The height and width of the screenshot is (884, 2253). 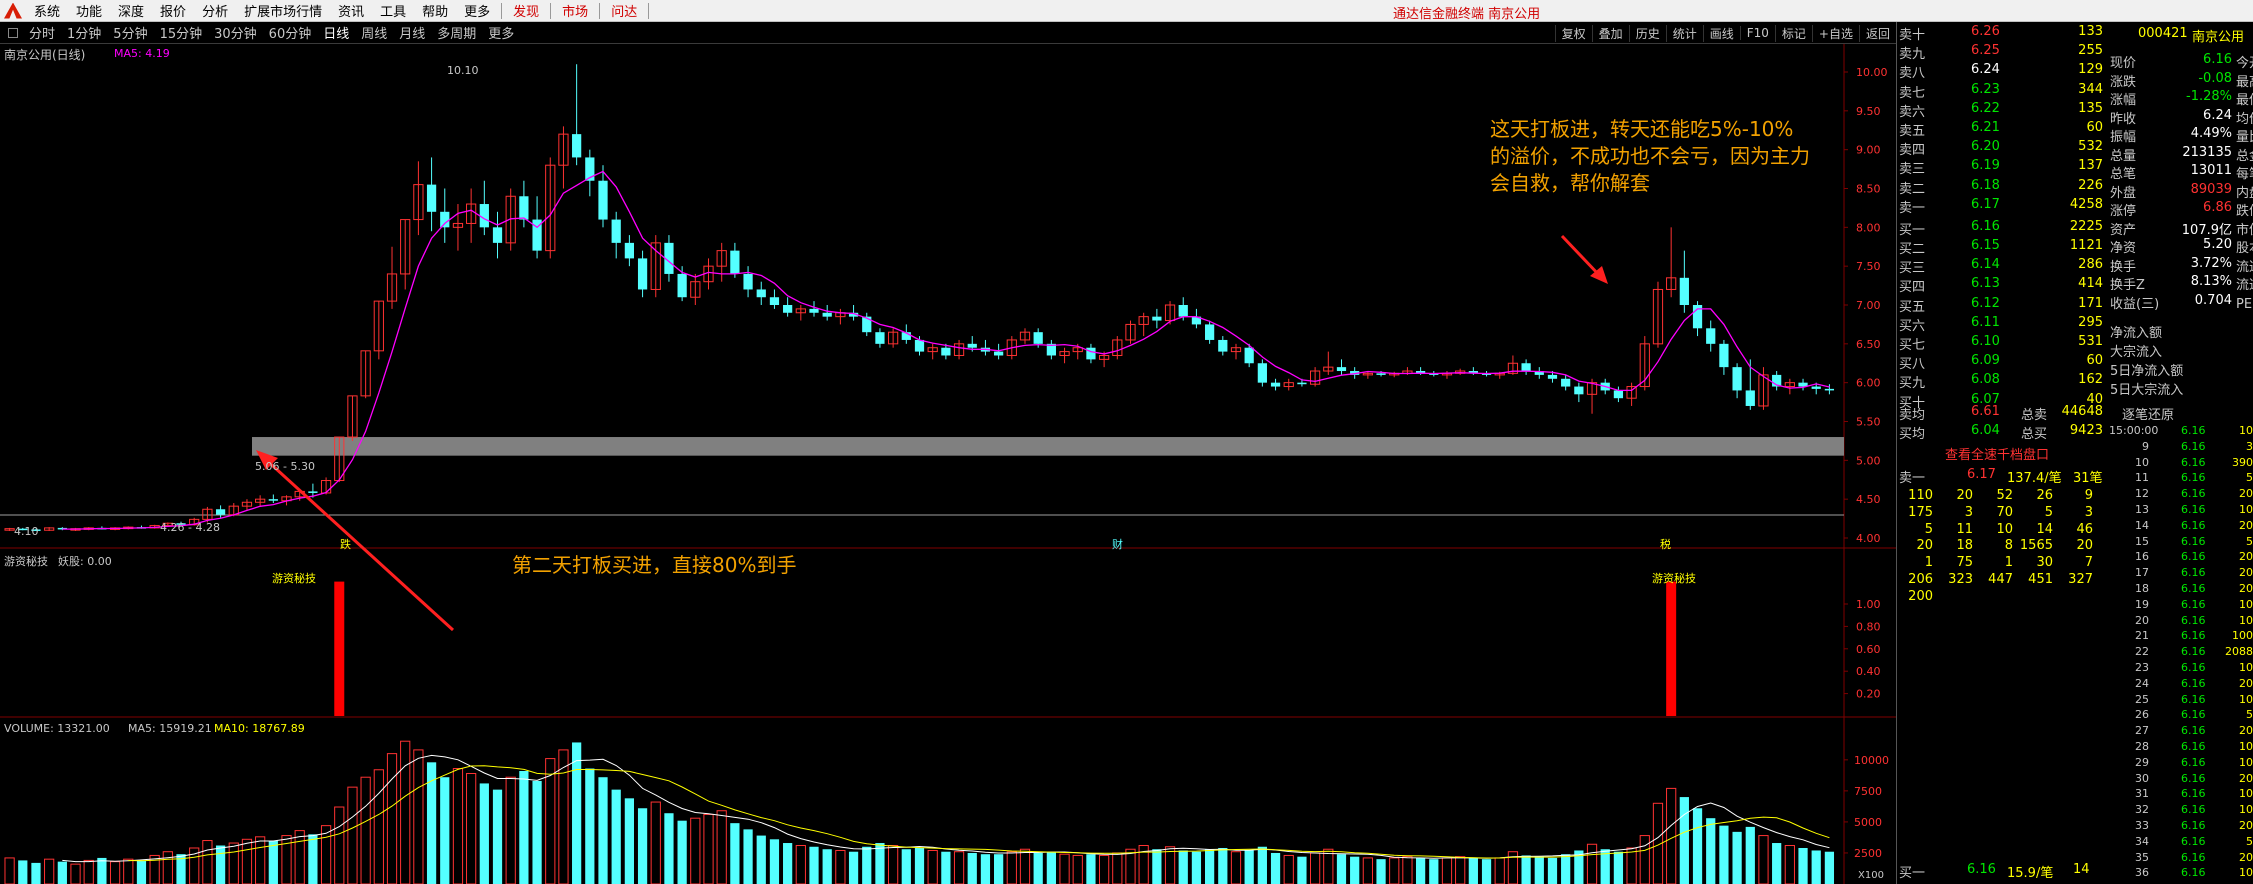 I want to click on bid-row: 买四 6.13 414, so click(x=2002, y=285).